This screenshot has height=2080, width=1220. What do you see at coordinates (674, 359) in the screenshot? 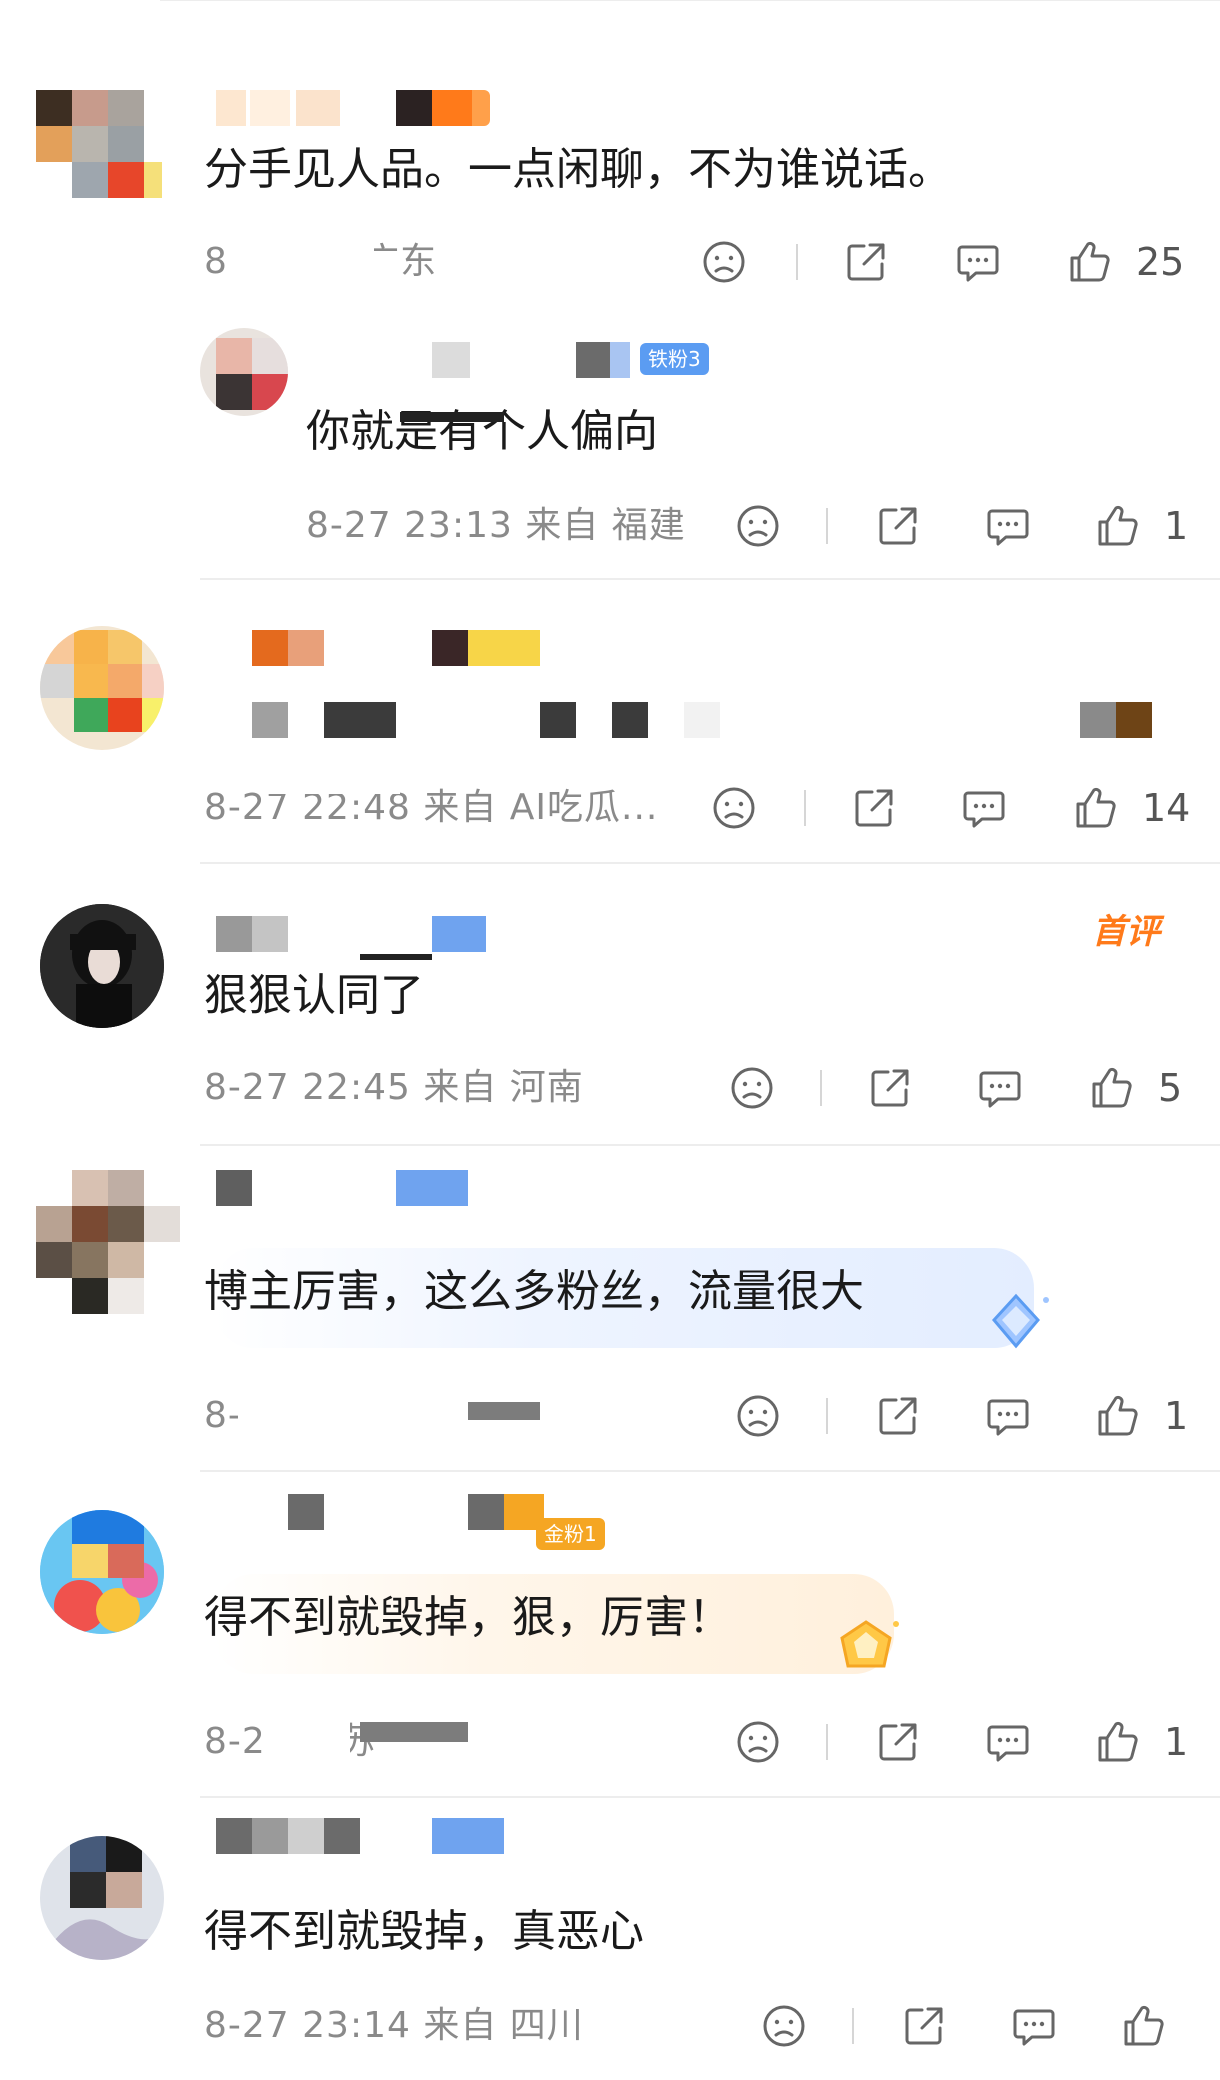
I see `fan-badge: 铁粉3` at bounding box center [674, 359].